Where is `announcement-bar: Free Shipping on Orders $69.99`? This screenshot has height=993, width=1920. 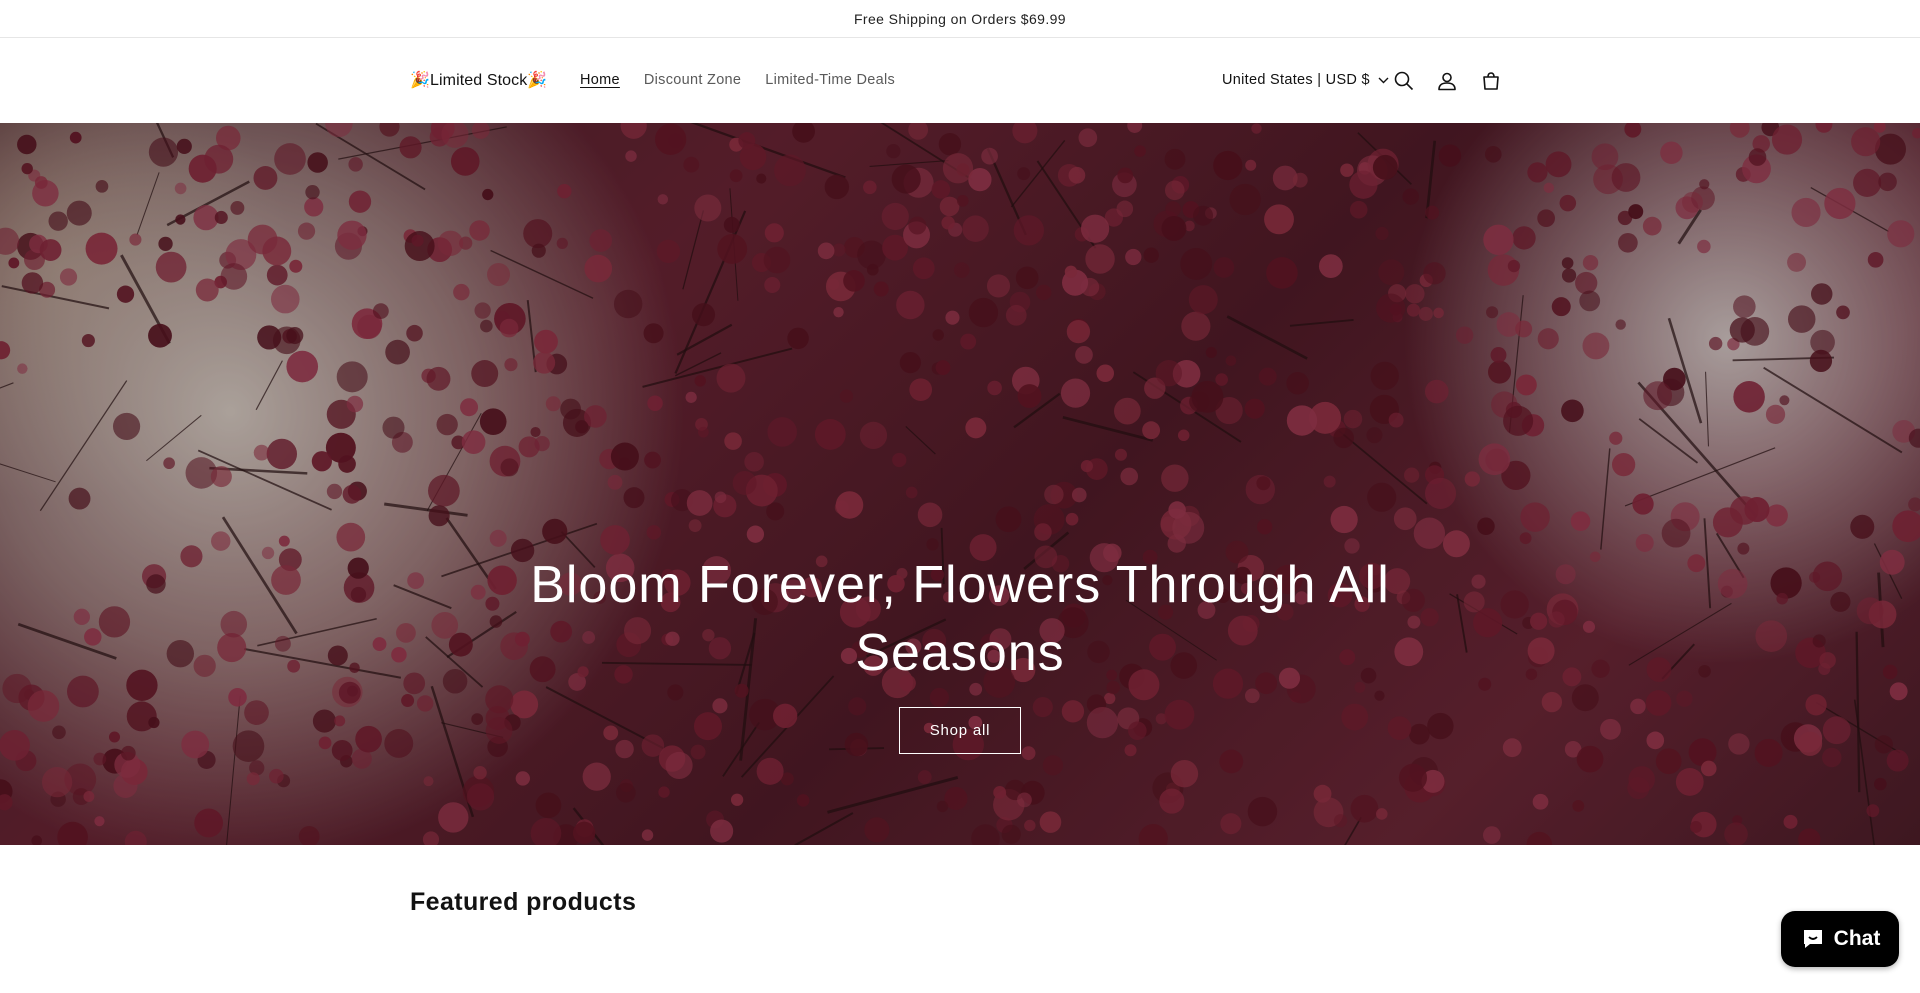
announcement-bar: Free Shipping on Orders $69.99 is located at coordinates (960, 19).